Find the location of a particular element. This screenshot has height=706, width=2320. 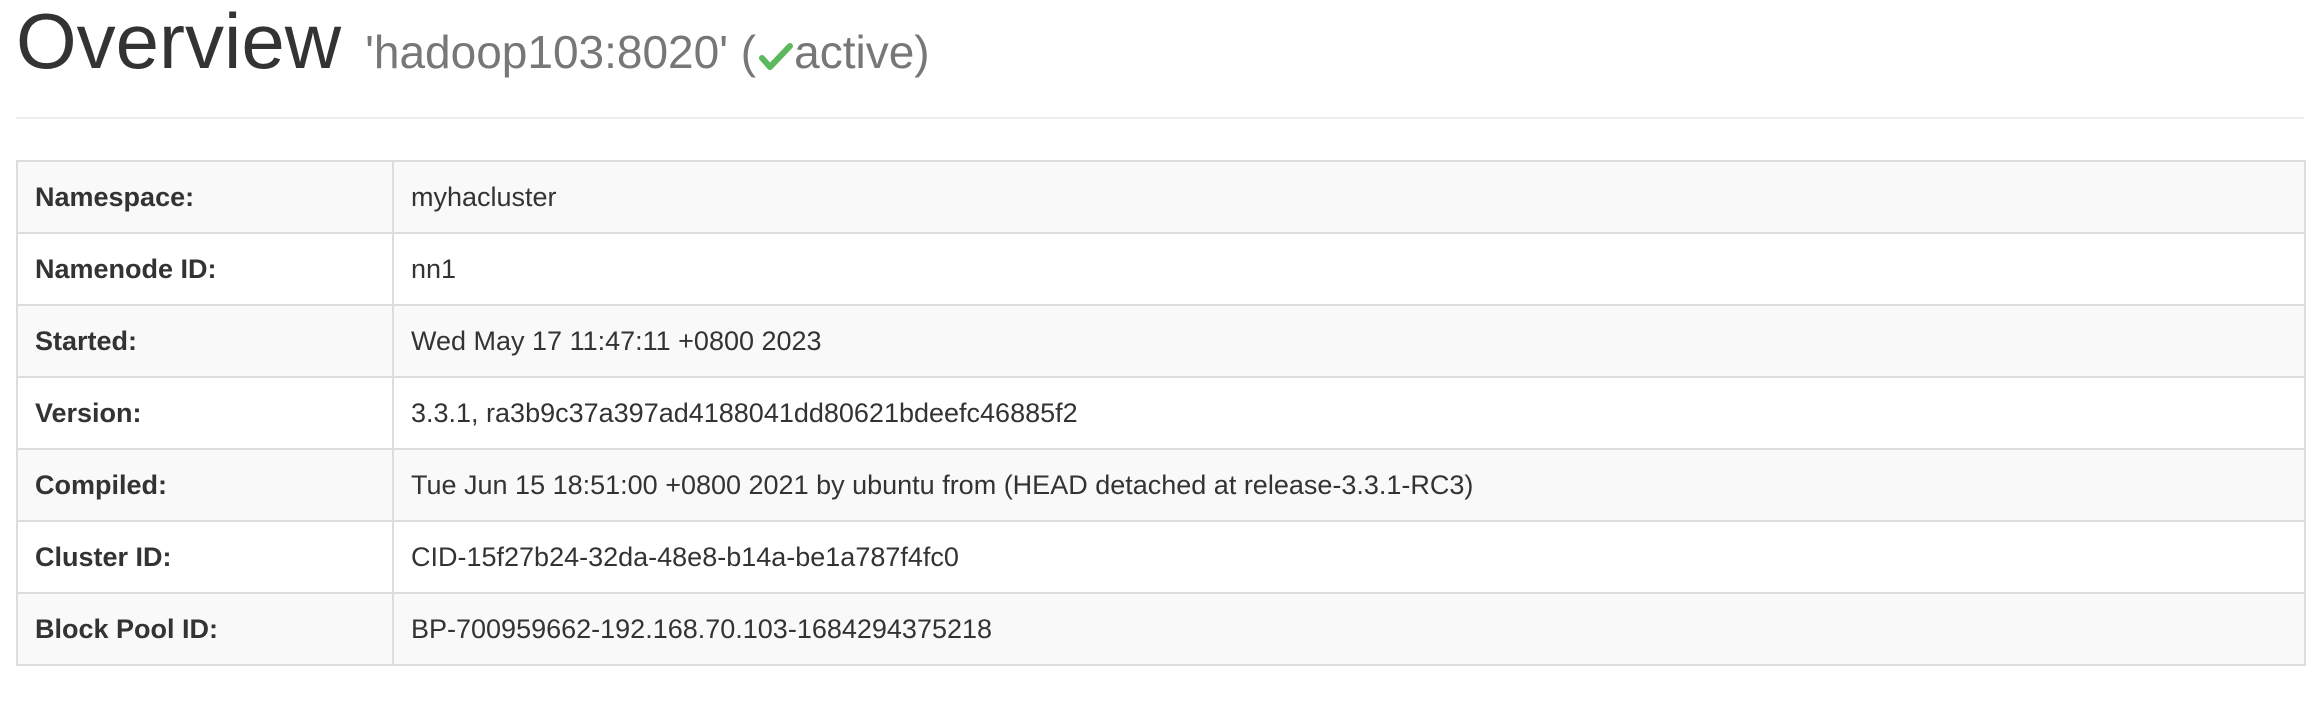

row-value: nn1 is located at coordinates (1349, 269).